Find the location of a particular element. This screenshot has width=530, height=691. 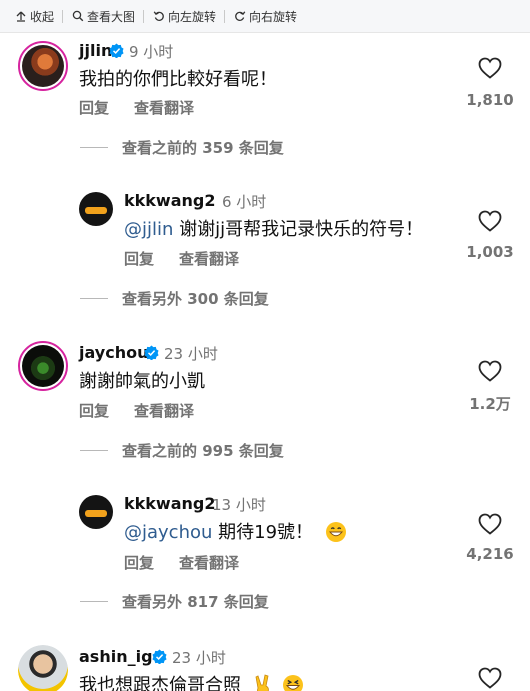

view-more-replies: 查看另外 300 条回复 is located at coordinates (174, 298).